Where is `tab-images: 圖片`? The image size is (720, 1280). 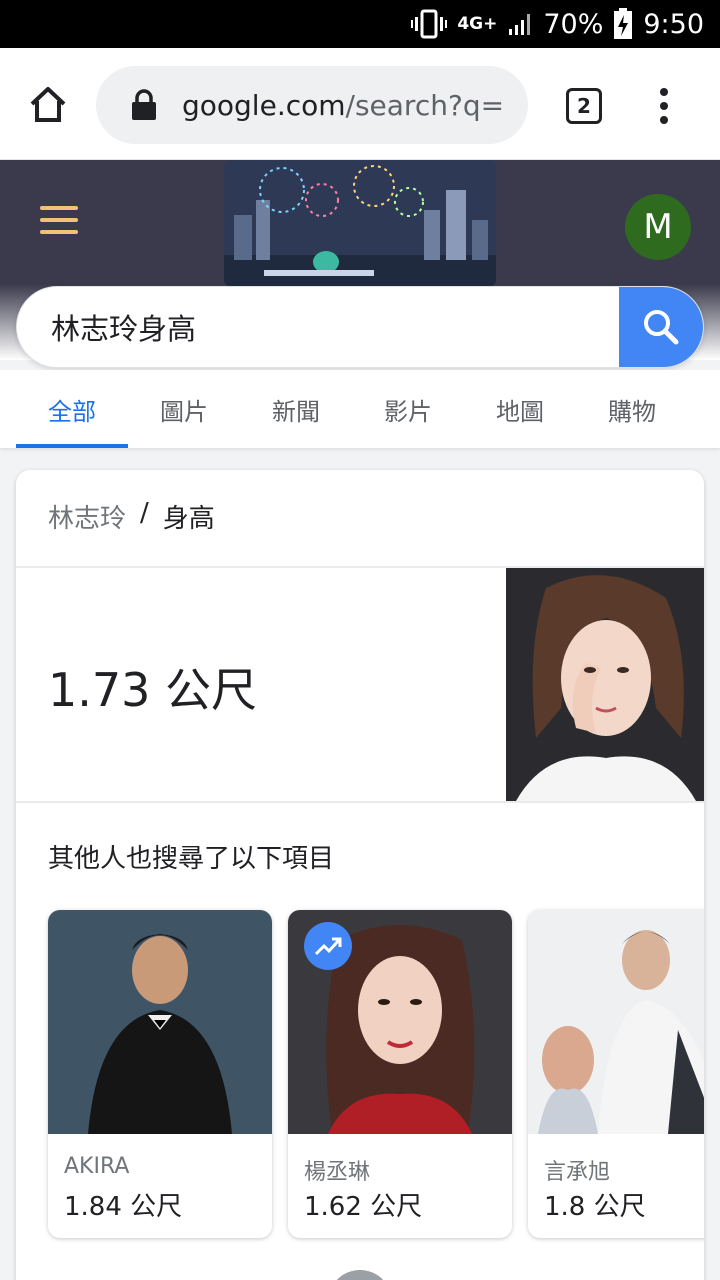 tab-images: 圖片 is located at coordinates (184, 409).